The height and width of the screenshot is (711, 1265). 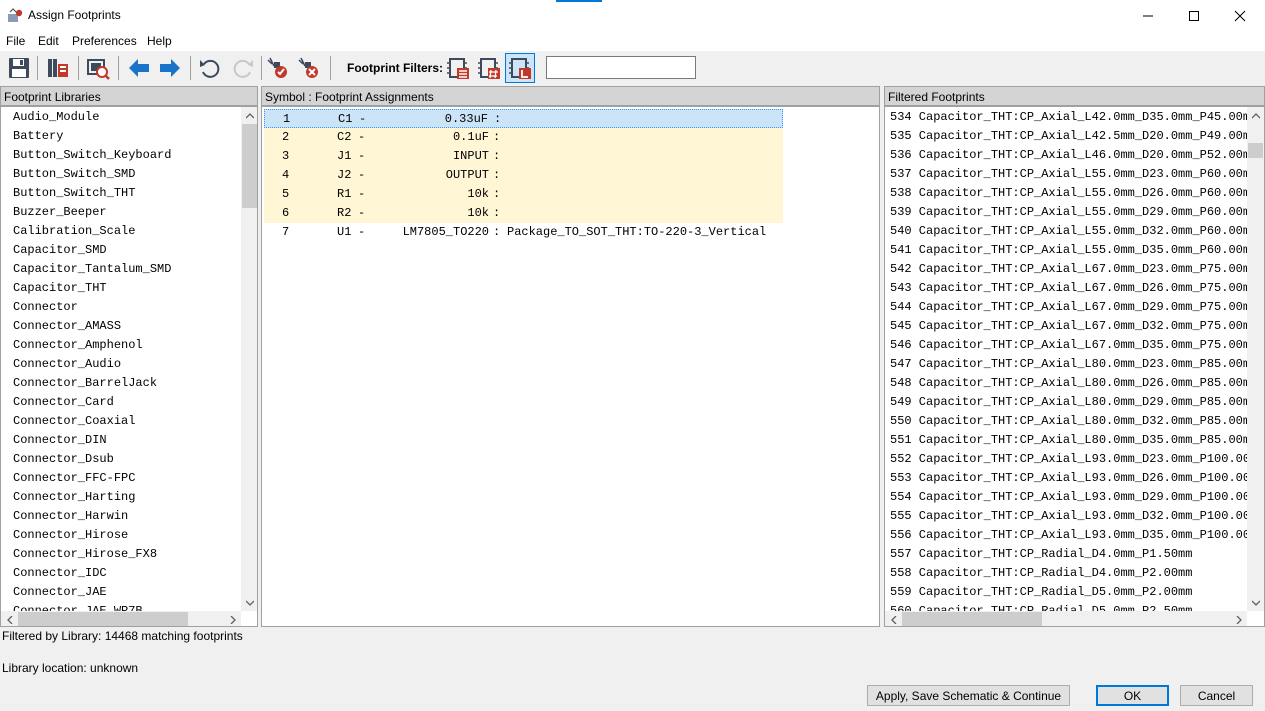 What do you see at coordinates (60, 212) in the screenshot?
I see `library-list-item: Buzzer_Beeper` at bounding box center [60, 212].